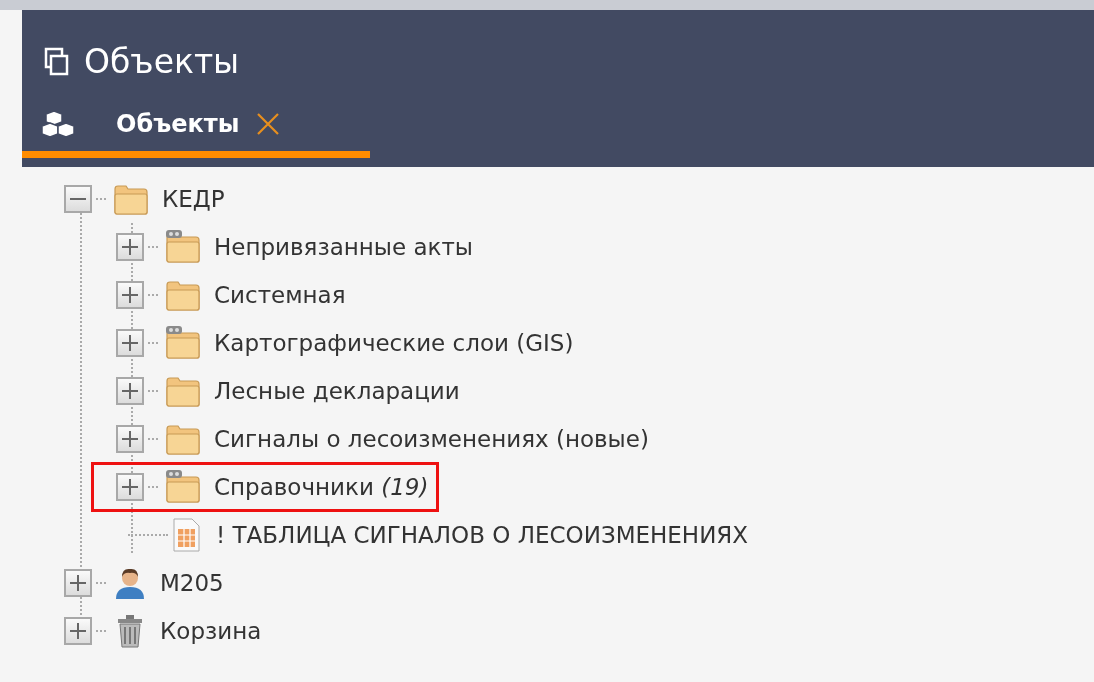 The height and width of the screenshot is (682, 1094). I want to click on tree-item: Картографические слои (GIS), so click(394, 343).